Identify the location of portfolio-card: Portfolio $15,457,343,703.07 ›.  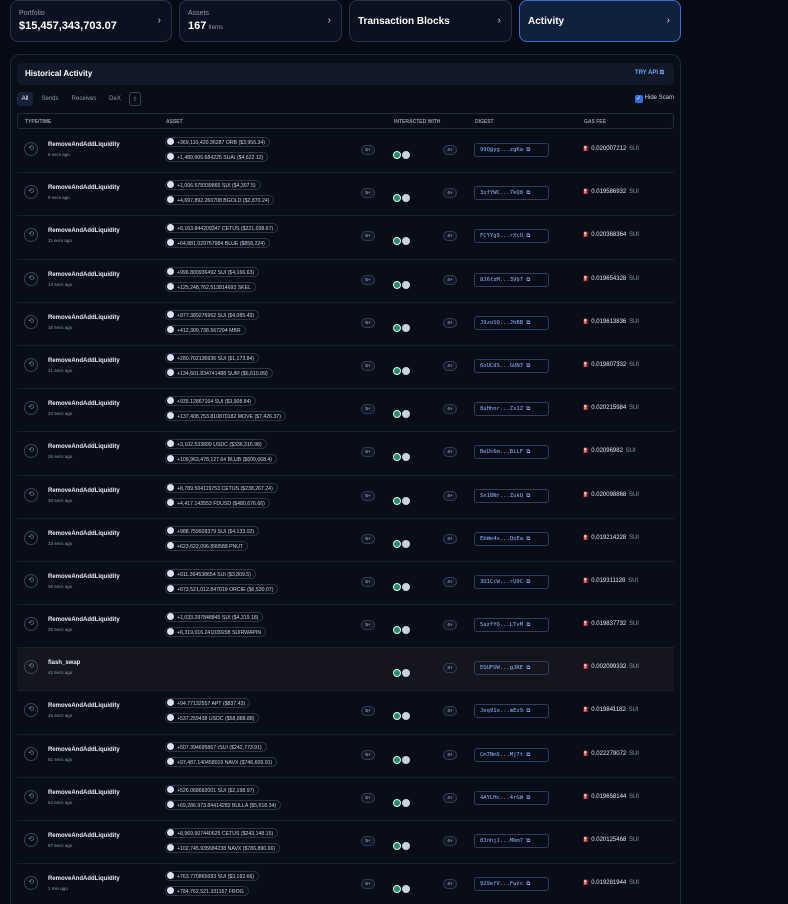
(91, 21).